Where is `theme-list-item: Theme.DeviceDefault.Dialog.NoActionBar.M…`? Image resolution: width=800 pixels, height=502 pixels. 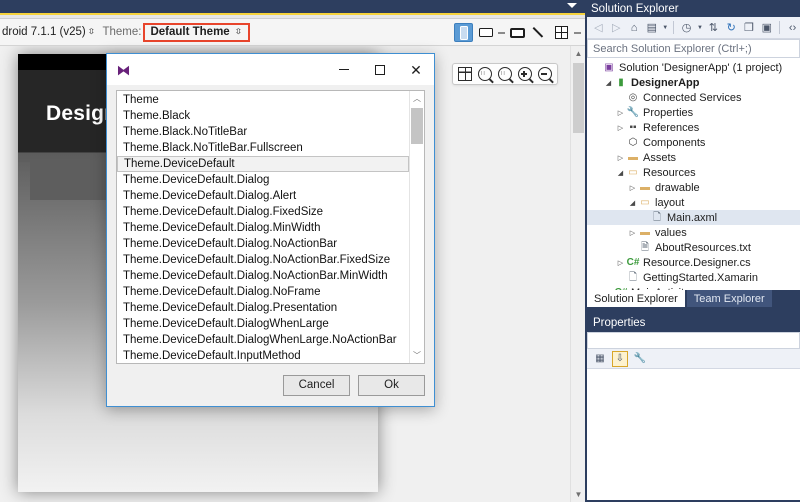 theme-list-item: Theme.DeviceDefault.Dialog.NoActionBar.M… is located at coordinates (263, 276).